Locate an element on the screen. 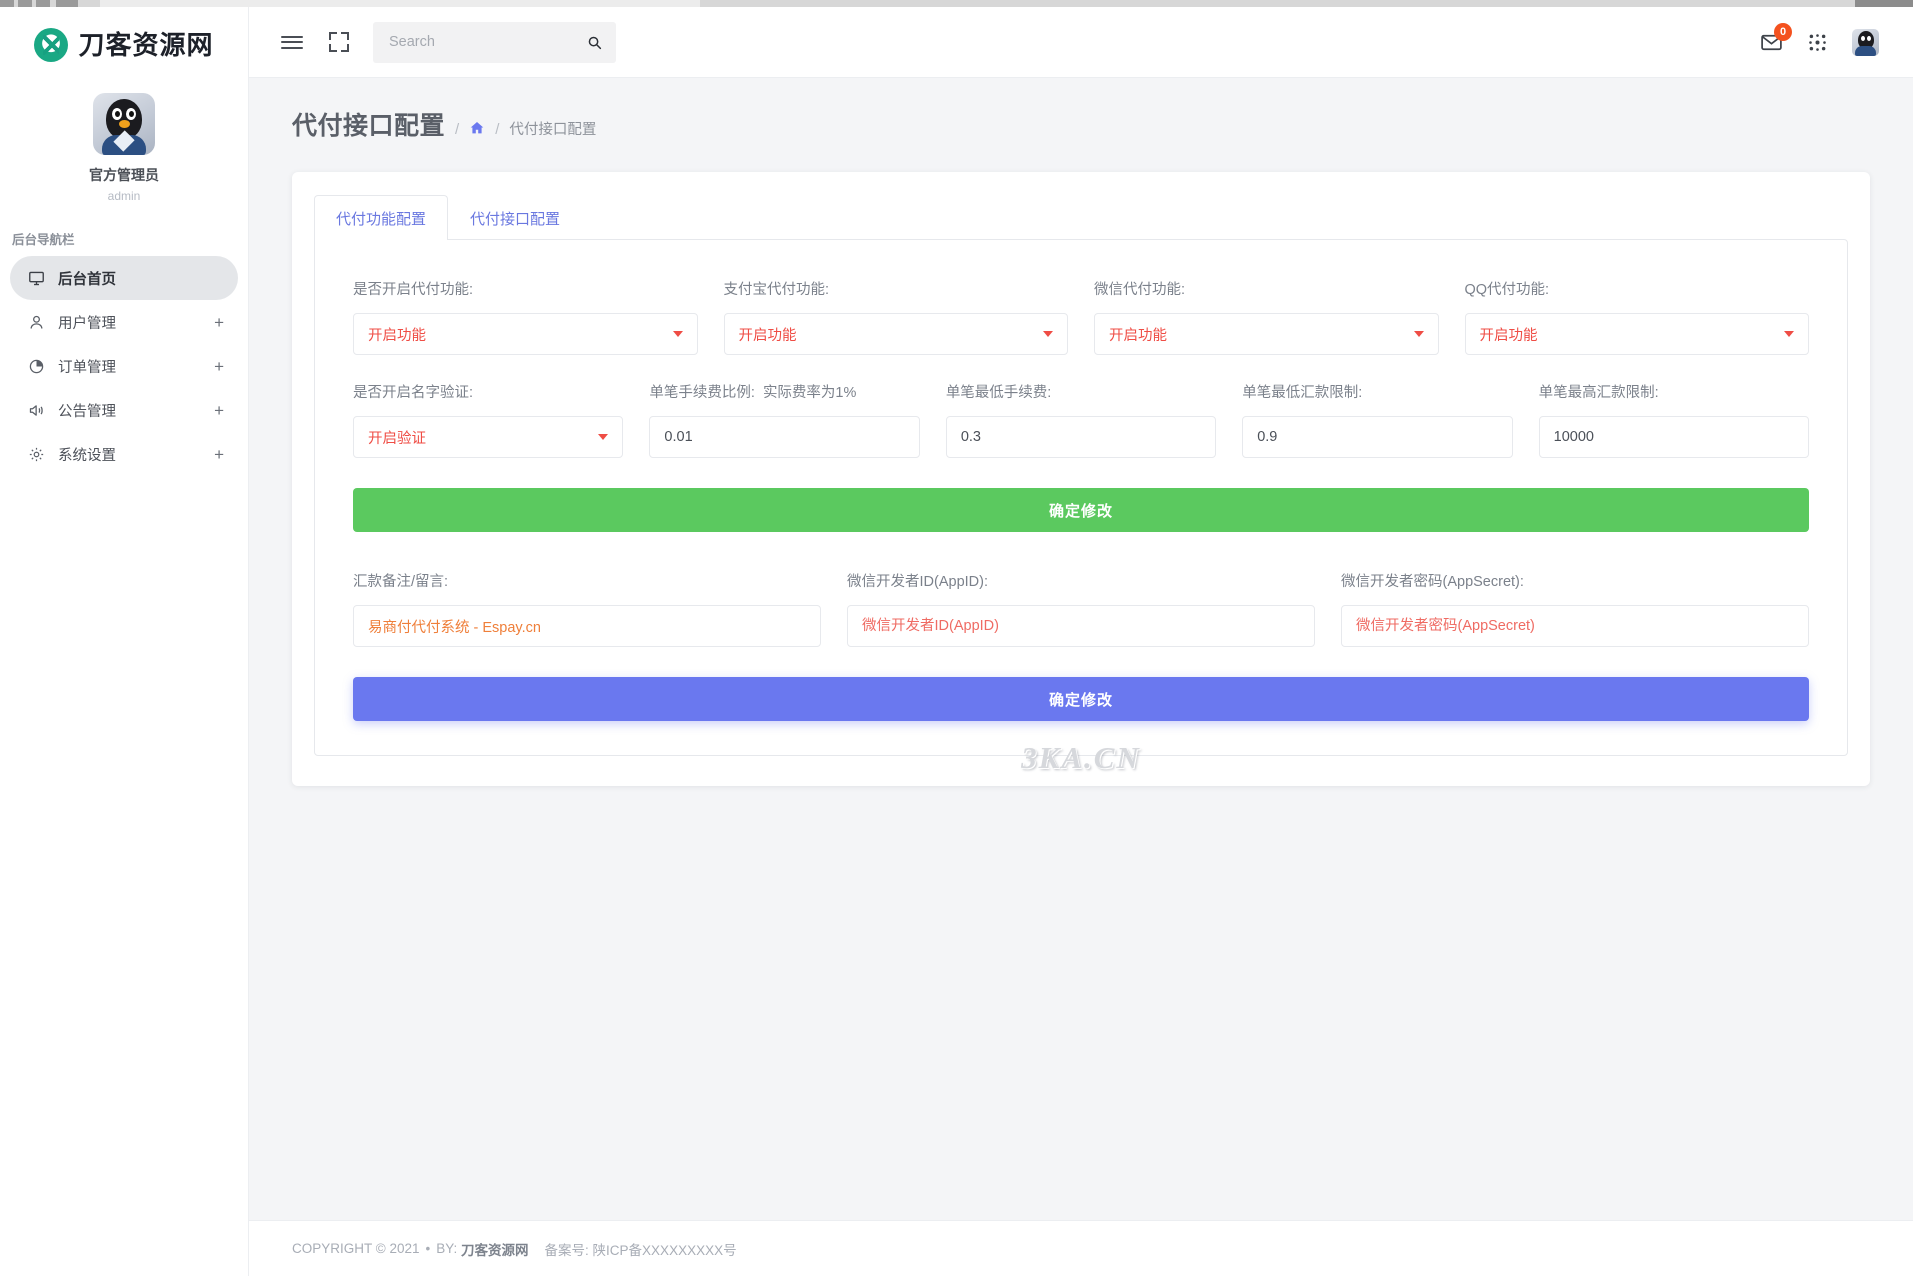 The height and width of the screenshot is (1276, 1913). field-min-fee: 单笔最低手续费: is located at coordinates (1081, 419).